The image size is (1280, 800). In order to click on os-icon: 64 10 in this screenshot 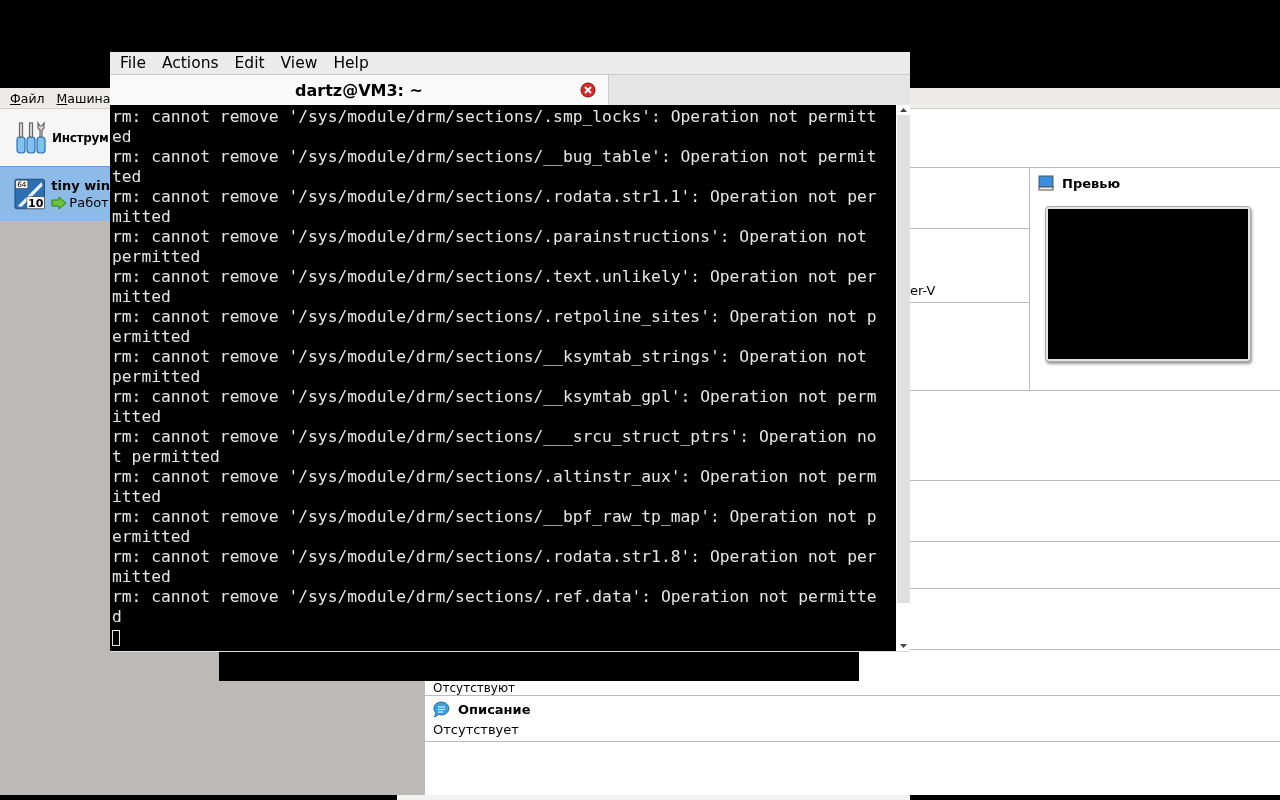, I will do `click(30, 194)`.